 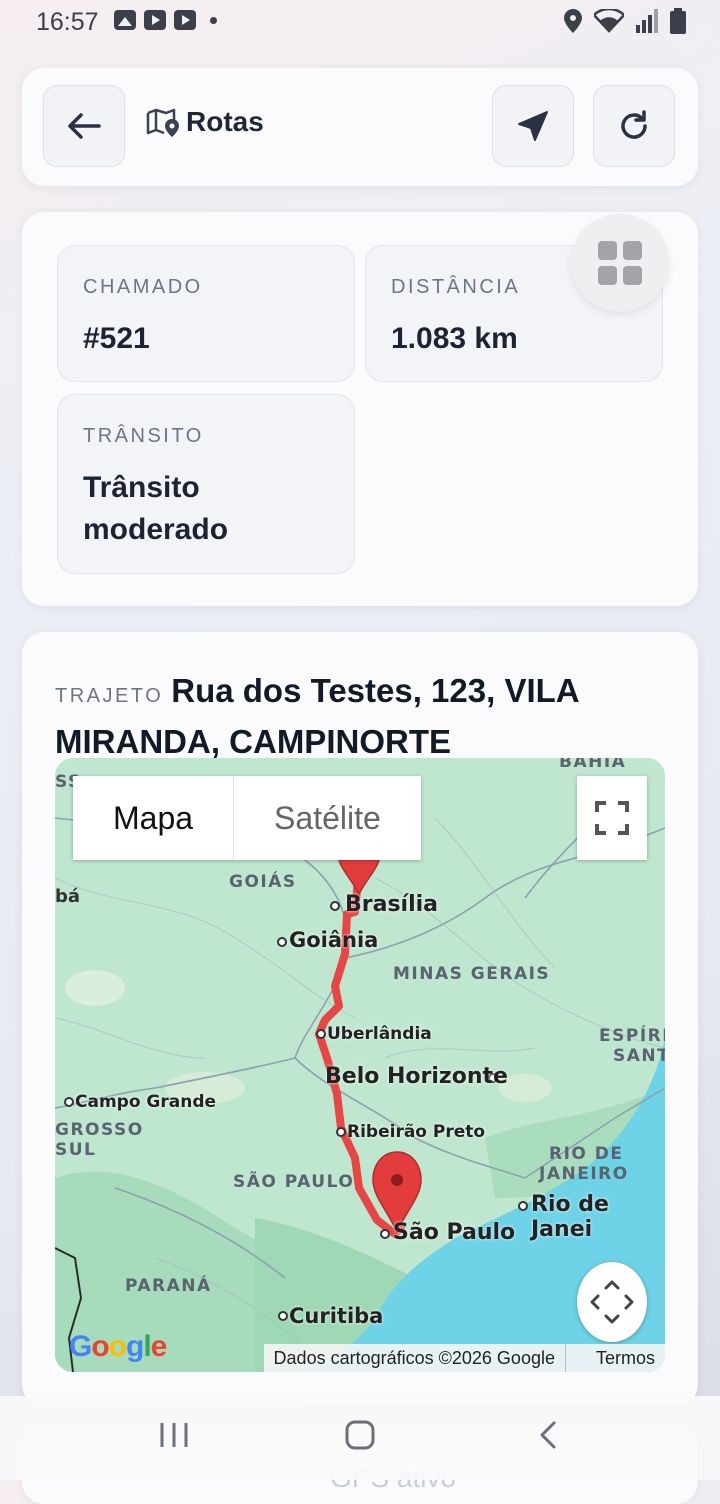 I want to click on chamado-label: CHAMADO, so click(x=143, y=287).